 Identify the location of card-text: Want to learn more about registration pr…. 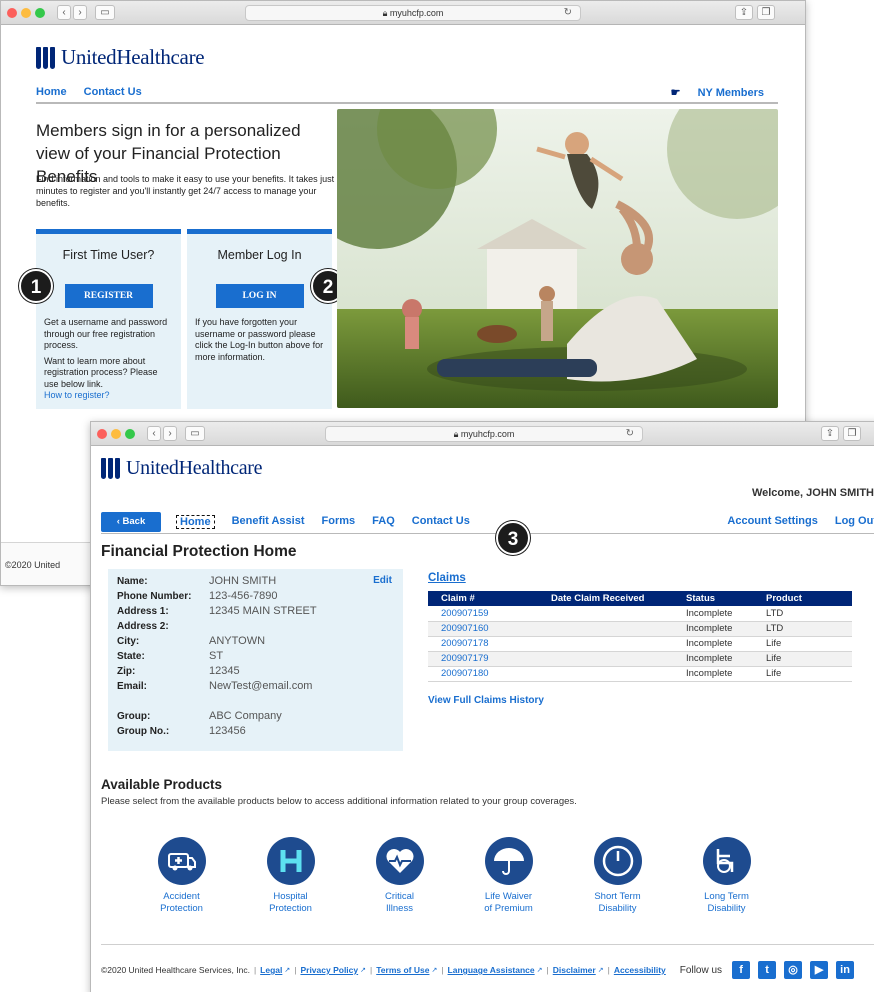
(101, 372).